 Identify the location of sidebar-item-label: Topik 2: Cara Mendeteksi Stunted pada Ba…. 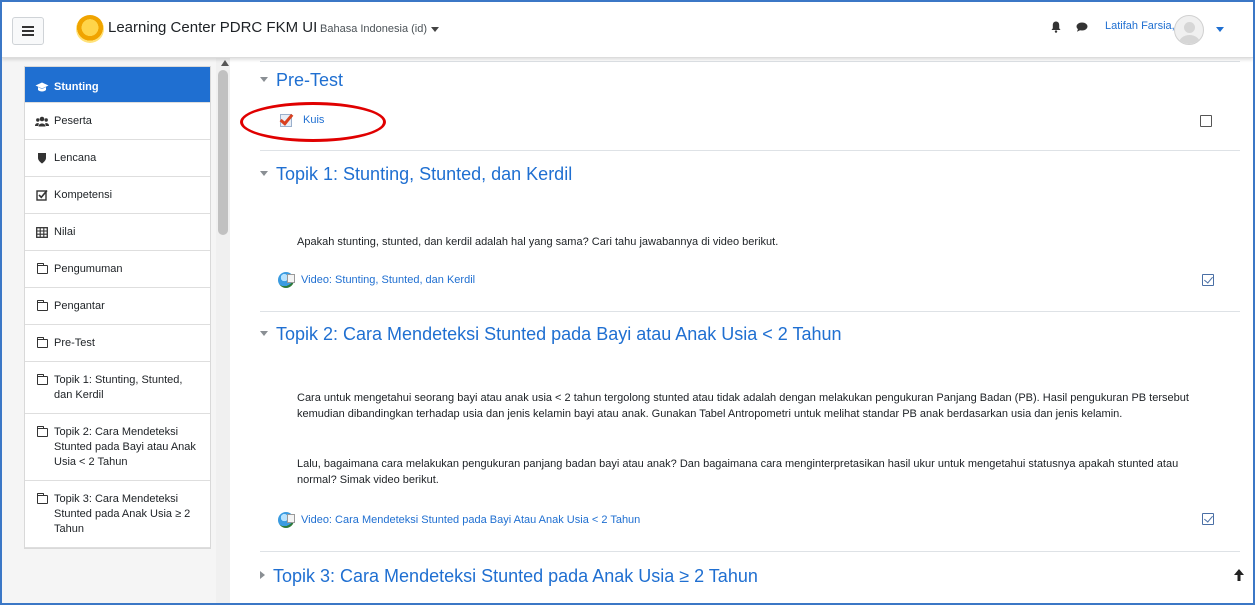
(125, 447).